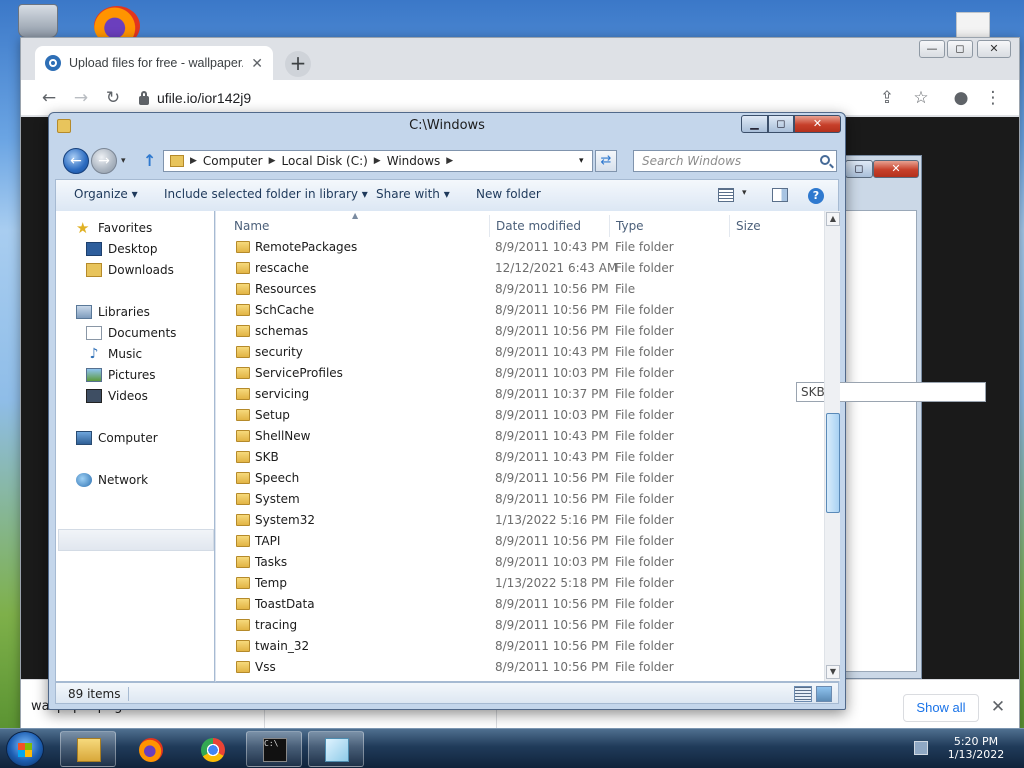 The height and width of the screenshot is (768, 1024). Describe the element at coordinates (447, 125) in the screenshot. I see `window-title: C:\Windows` at that location.